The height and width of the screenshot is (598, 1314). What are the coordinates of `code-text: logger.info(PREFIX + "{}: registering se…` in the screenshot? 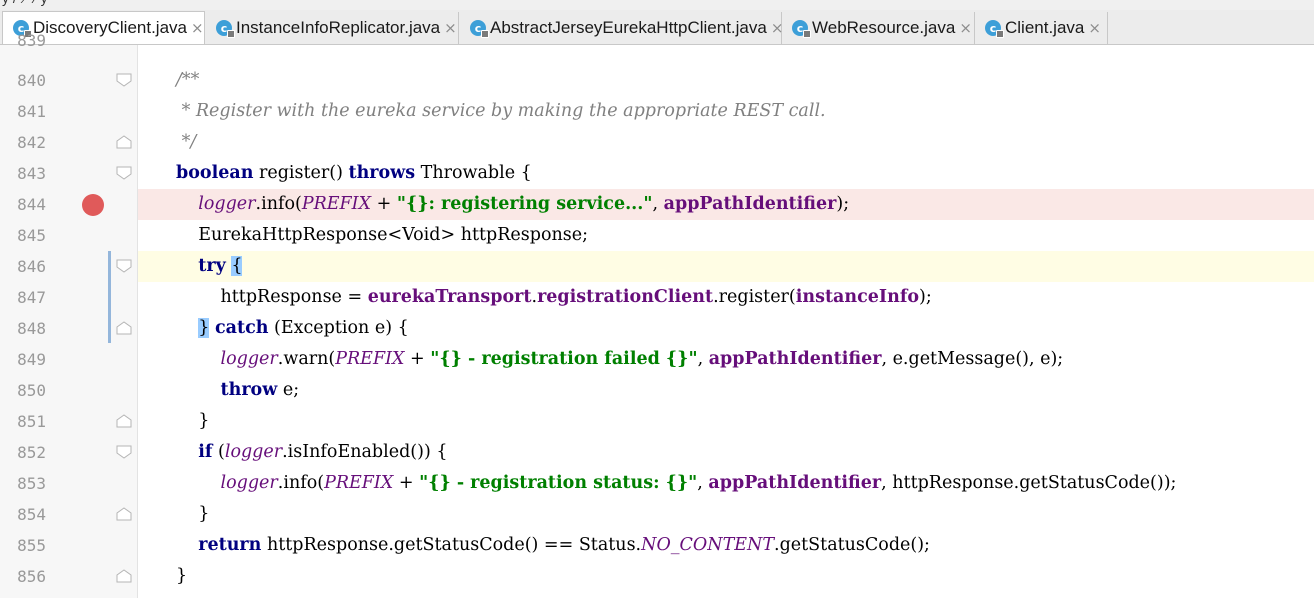 It's located at (524, 204).